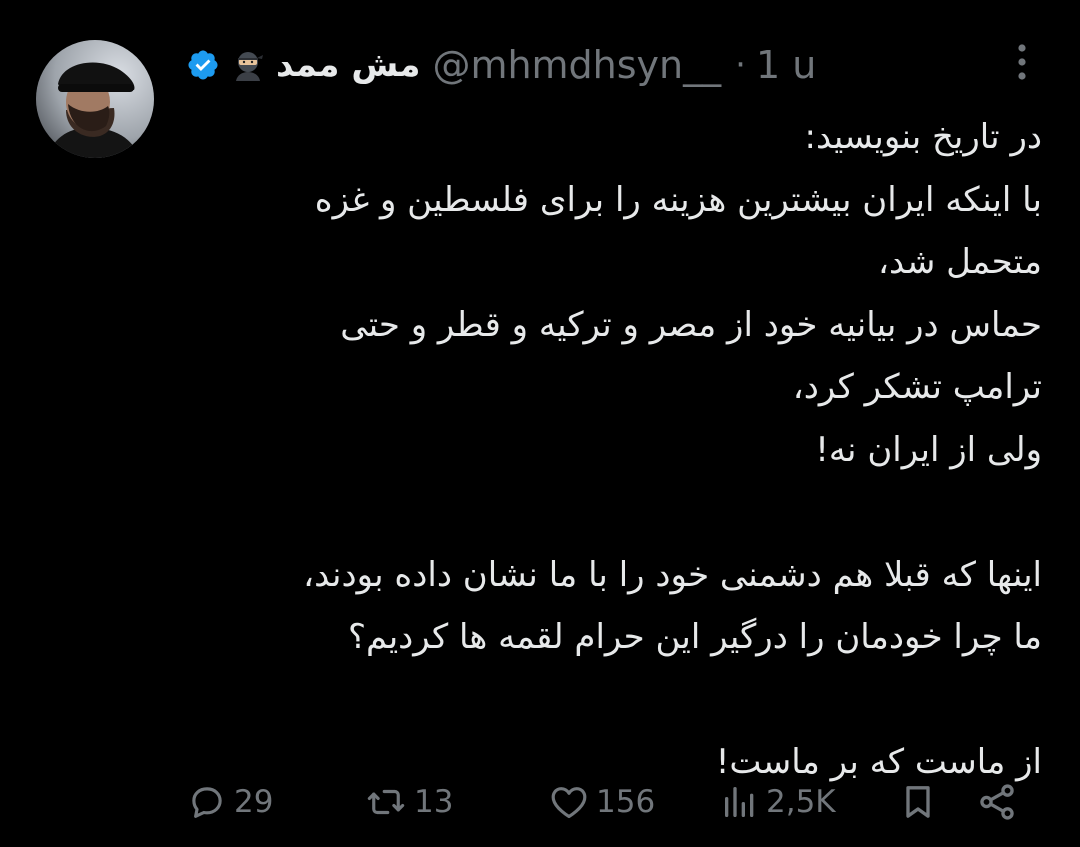  Describe the element at coordinates (348, 65) in the screenshot. I see `author-display-name: مش ممد` at that location.